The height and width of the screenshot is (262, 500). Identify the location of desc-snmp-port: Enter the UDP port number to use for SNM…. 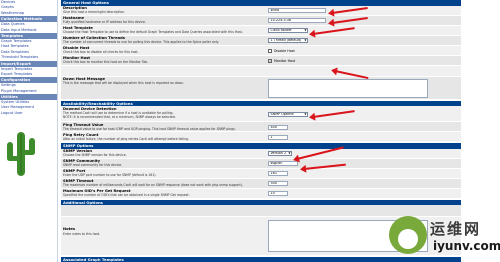
(110, 175).